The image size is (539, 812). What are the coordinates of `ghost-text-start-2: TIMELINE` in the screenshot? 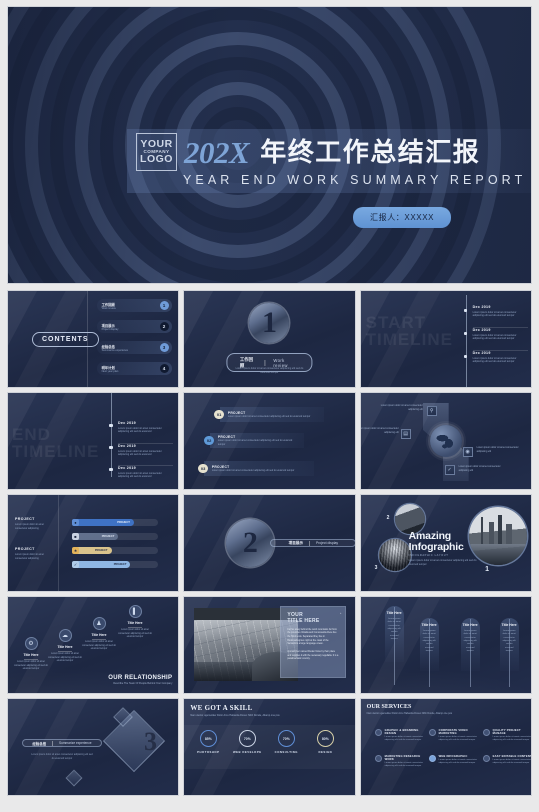 It's located at (409, 339).